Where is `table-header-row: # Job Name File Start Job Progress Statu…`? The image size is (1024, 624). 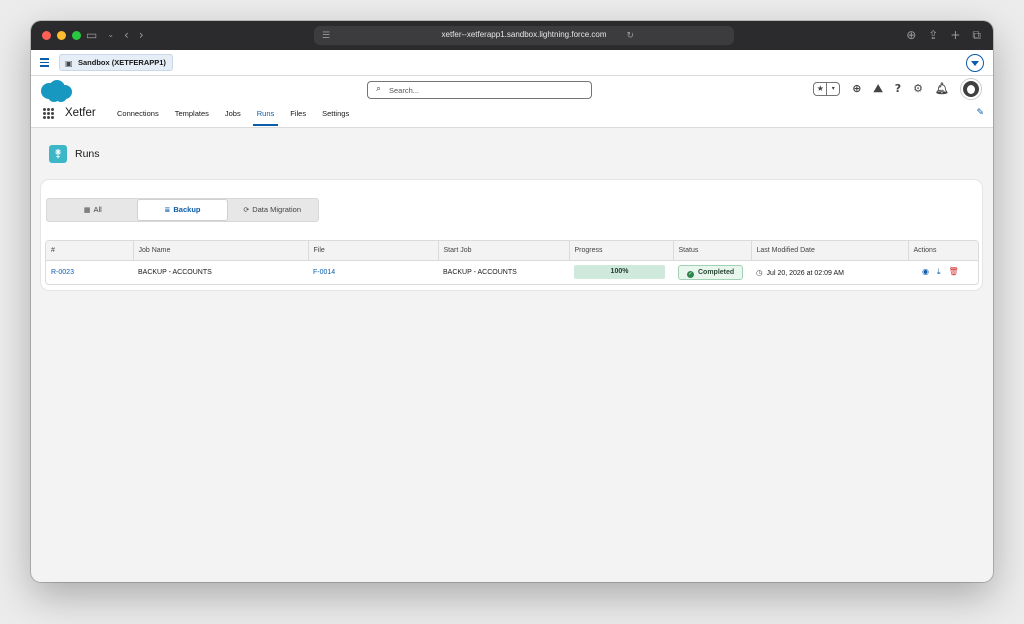
table-header-row: # Job Name File Start Job Progress Statu… is located at coordinates (512, 251).